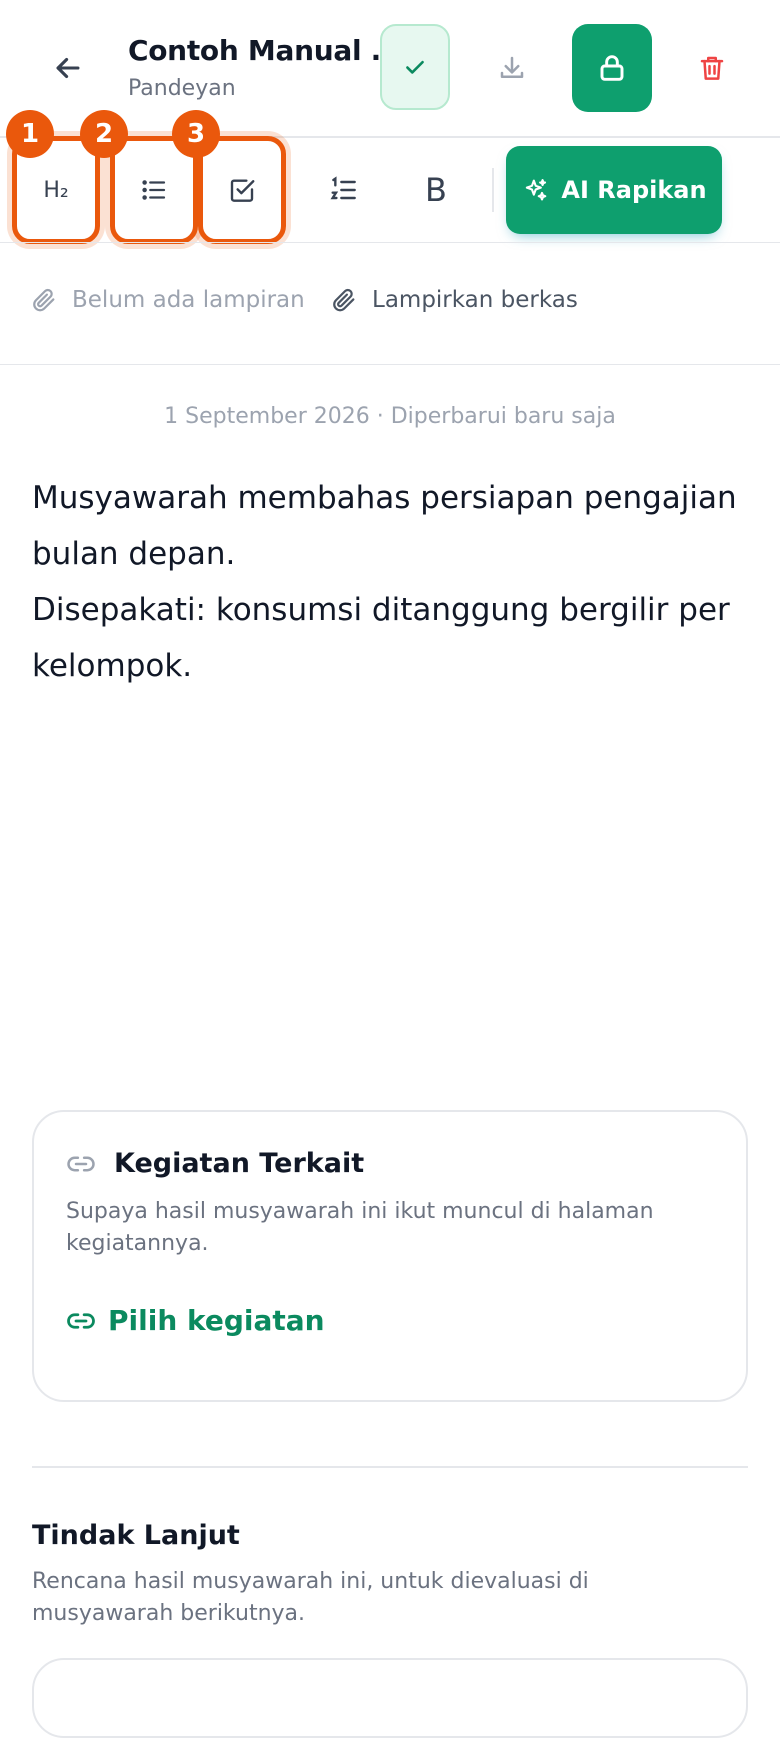 This screenshot has width=780, height=1738. I want to click on attach-file-button: Lampirkan berkas, so click(454, 300).